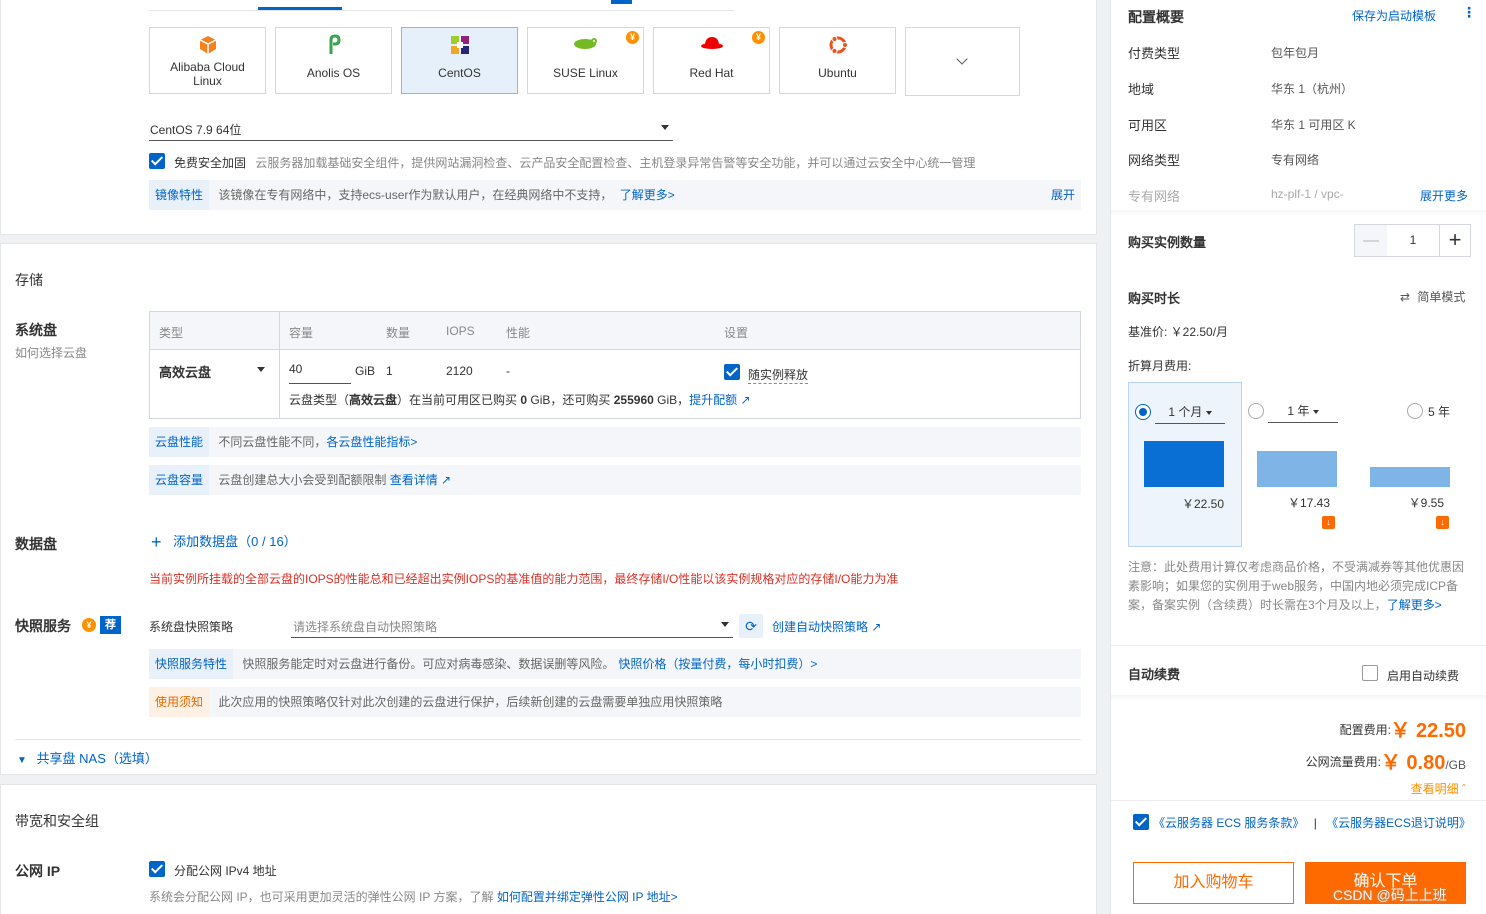  I want to click on snapshot-price-link: 快照价格（按量付费，每小时扣费）>, so click(717, 664).